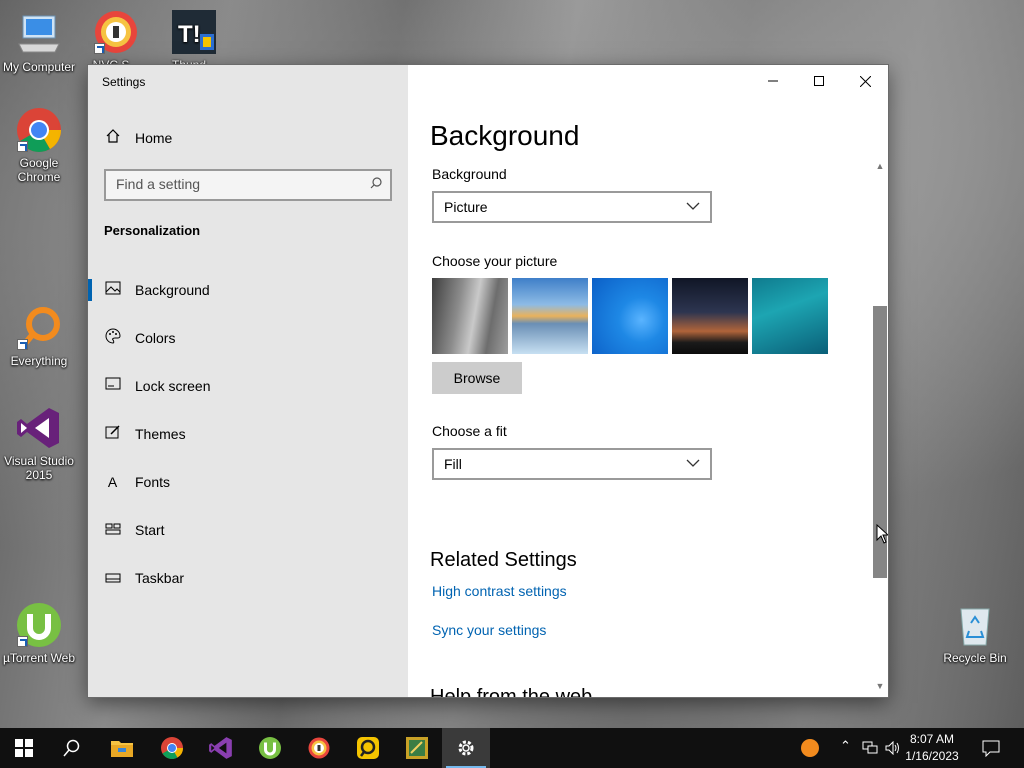 This screenshot has height=768, width=1024. Describe the element at coordinates (511, 692) in the screenshot. I see `help-from-web-heading: Help from the web` at that location.